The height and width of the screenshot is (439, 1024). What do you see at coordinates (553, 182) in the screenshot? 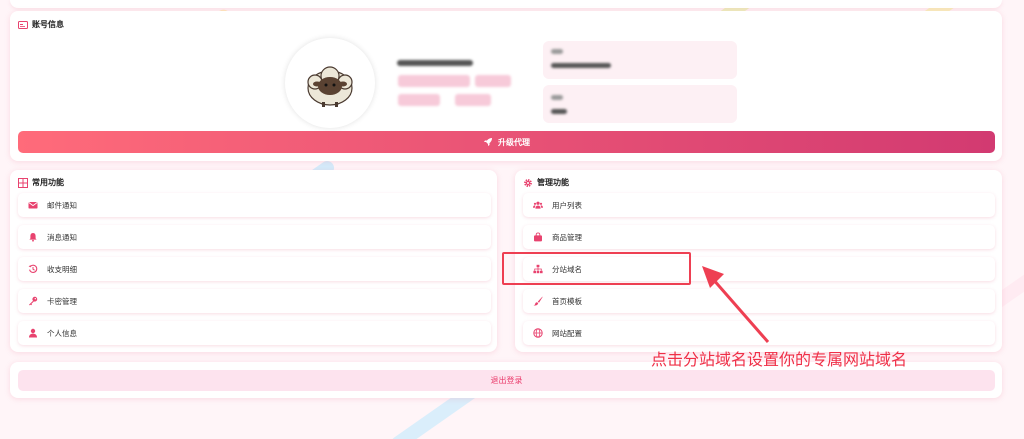
I see `management-title-text: 管理功能` at bounding box center [553, 182].